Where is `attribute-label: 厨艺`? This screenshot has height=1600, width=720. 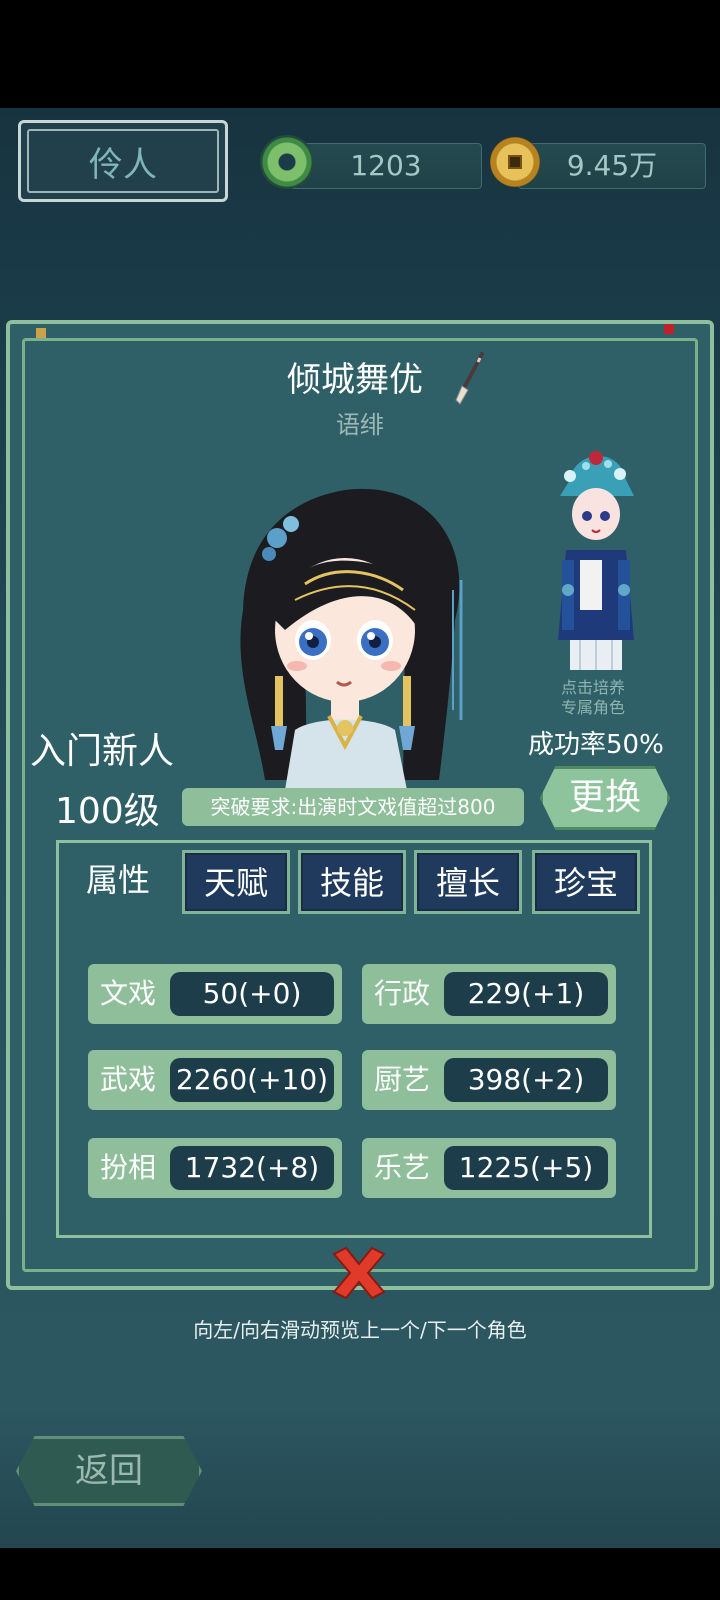 attribute-label: 厨艺 is located at coordinates (402, 1079).